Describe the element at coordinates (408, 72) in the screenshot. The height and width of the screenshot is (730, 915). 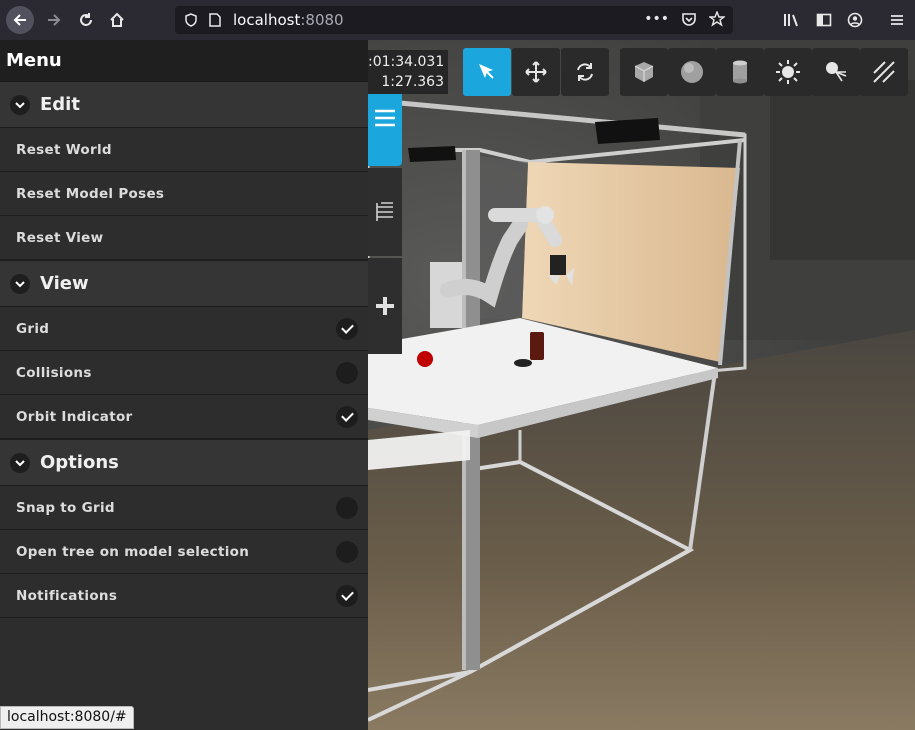
I see `time-panel: :01:34.031 1:27.363` at that location.